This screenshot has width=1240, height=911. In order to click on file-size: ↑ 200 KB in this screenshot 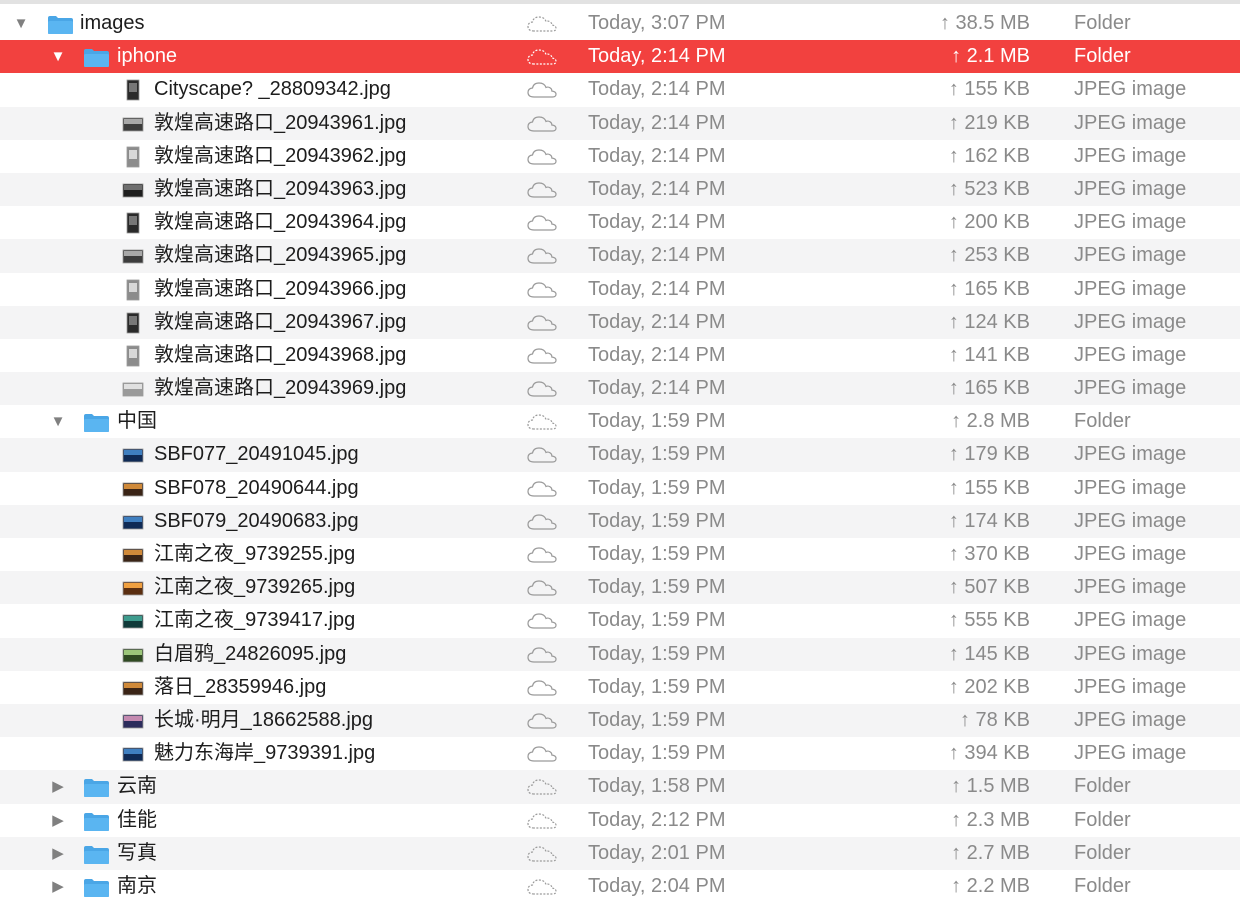, I will do `click(989, 222)`.